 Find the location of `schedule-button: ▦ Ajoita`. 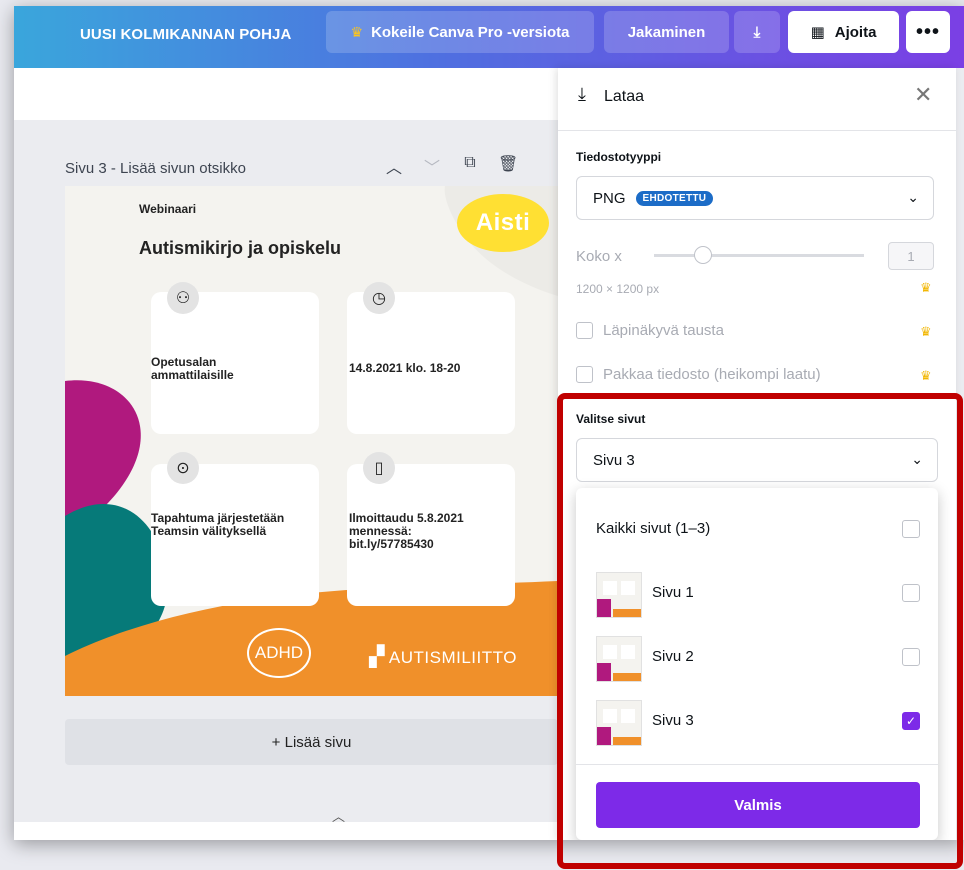

schedule-button: ▦ Ajoita is located at coordinates (843, 32).